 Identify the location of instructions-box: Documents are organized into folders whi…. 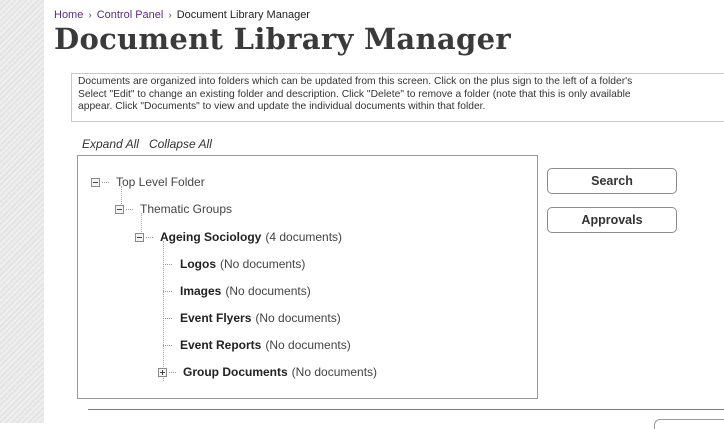
(397, 97).